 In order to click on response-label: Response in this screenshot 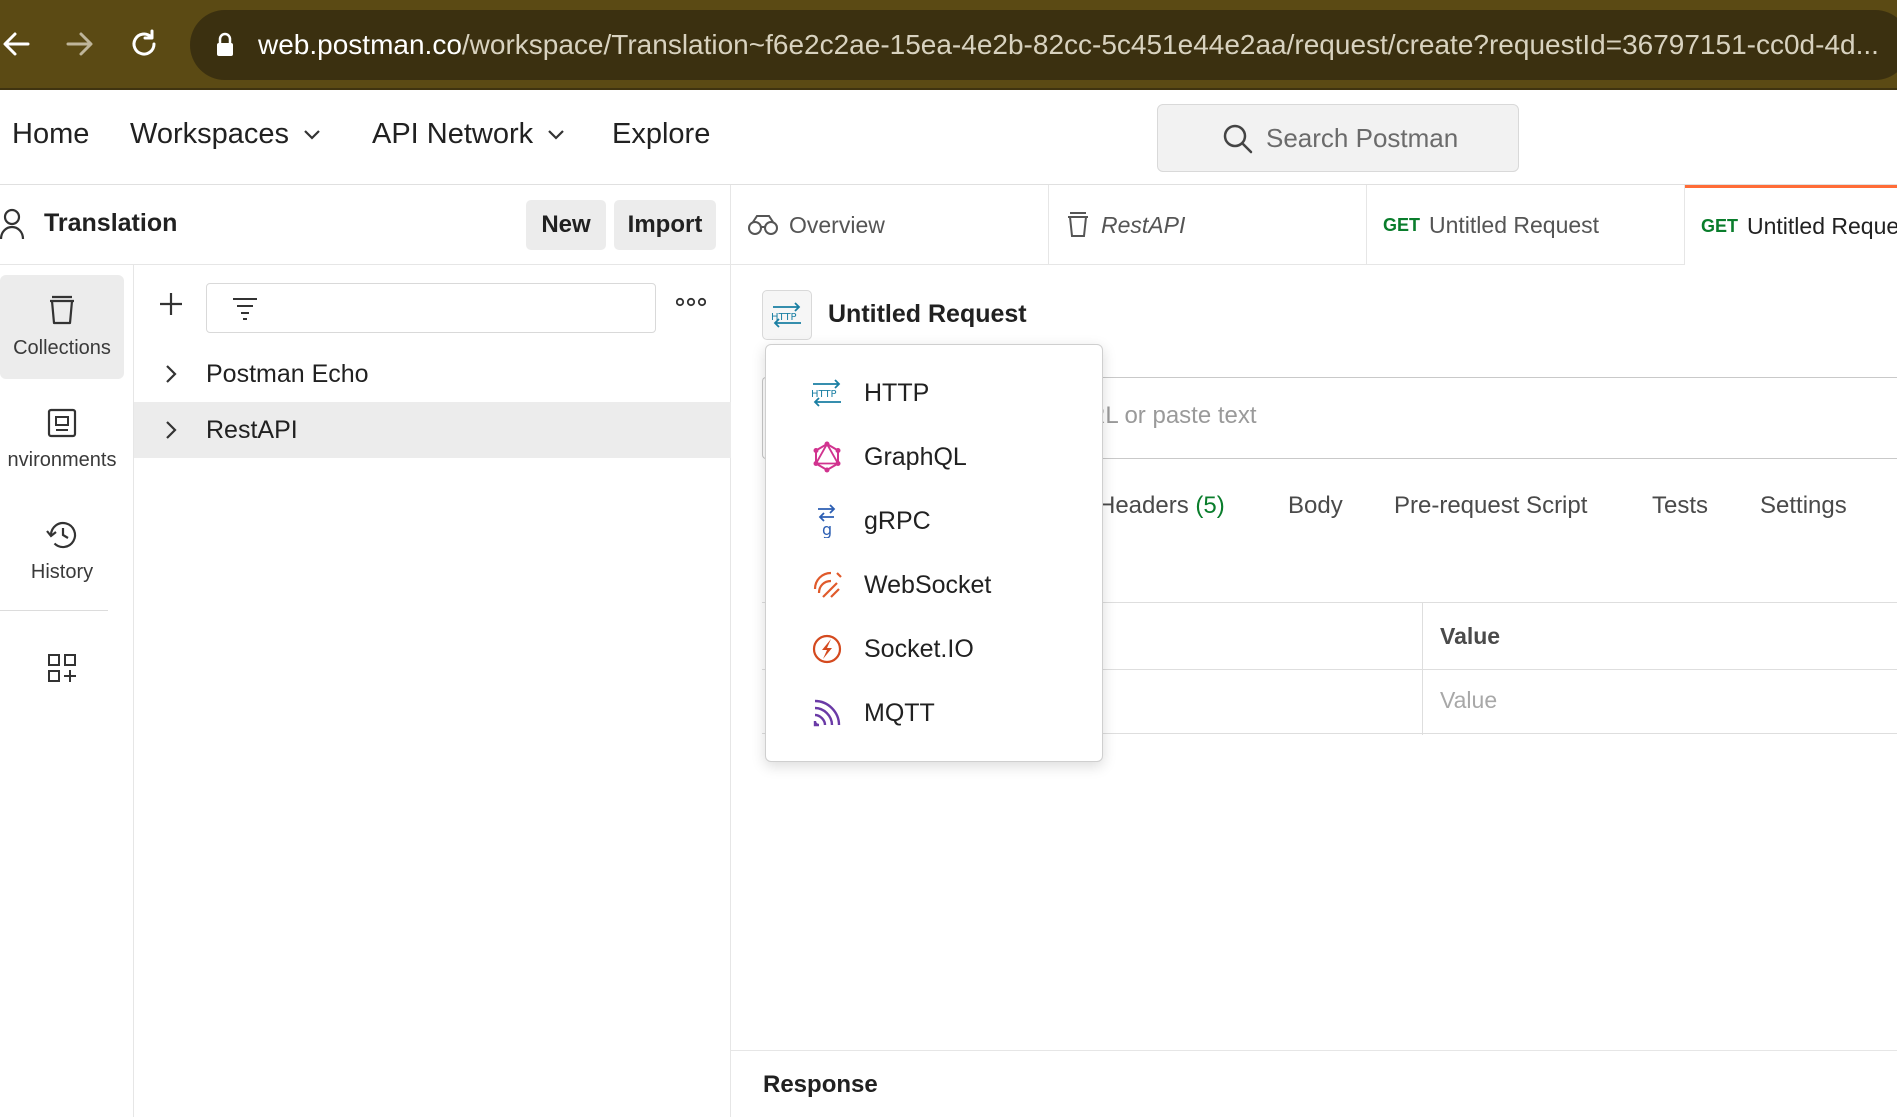, I will do `click(820, 1084)`.